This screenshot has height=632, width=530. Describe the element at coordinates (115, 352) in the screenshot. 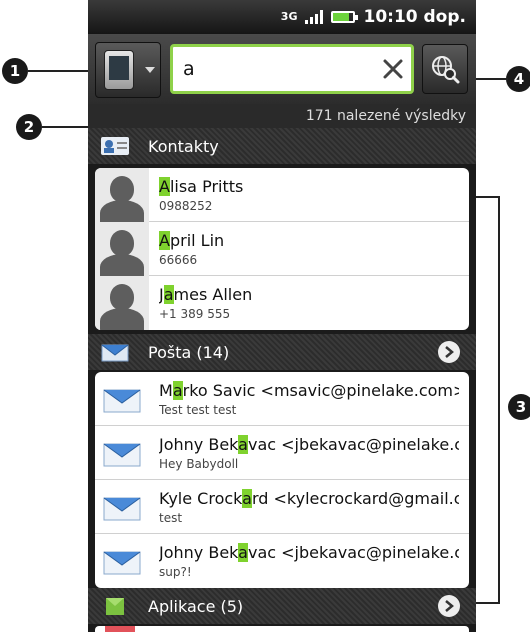

I see `mail-icon` at that location.